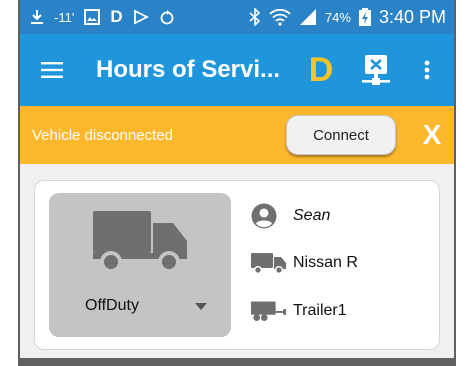 This screenshot has height=366, width=469. I want to click on sync-icon, so click(167, 17).